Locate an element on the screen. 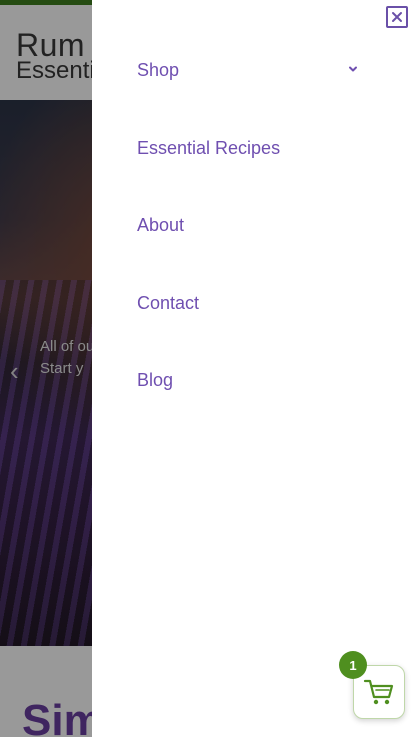 This screenshot has width=412, height=737. nav-link-shop: Shop is located at coordinates (158, 70).